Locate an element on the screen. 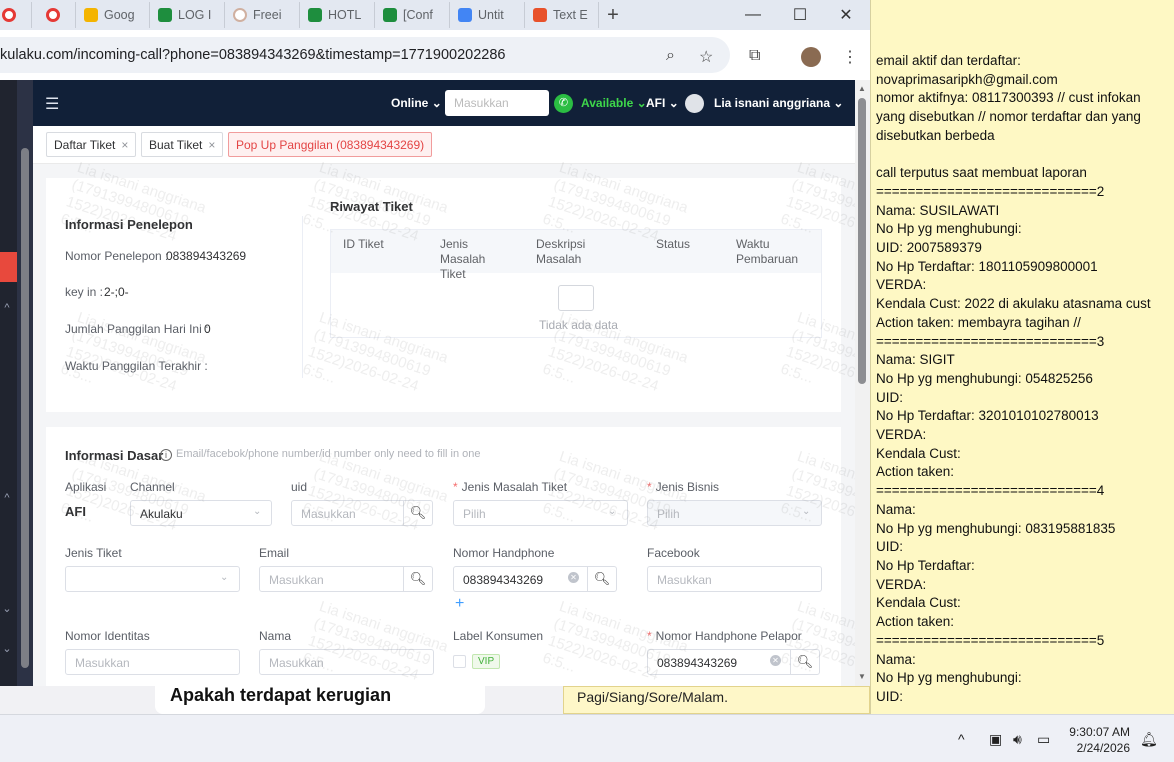 The image size is (1174, 762). online-status-dropdown: Online ⌄ is located at coordinates (416, 103).